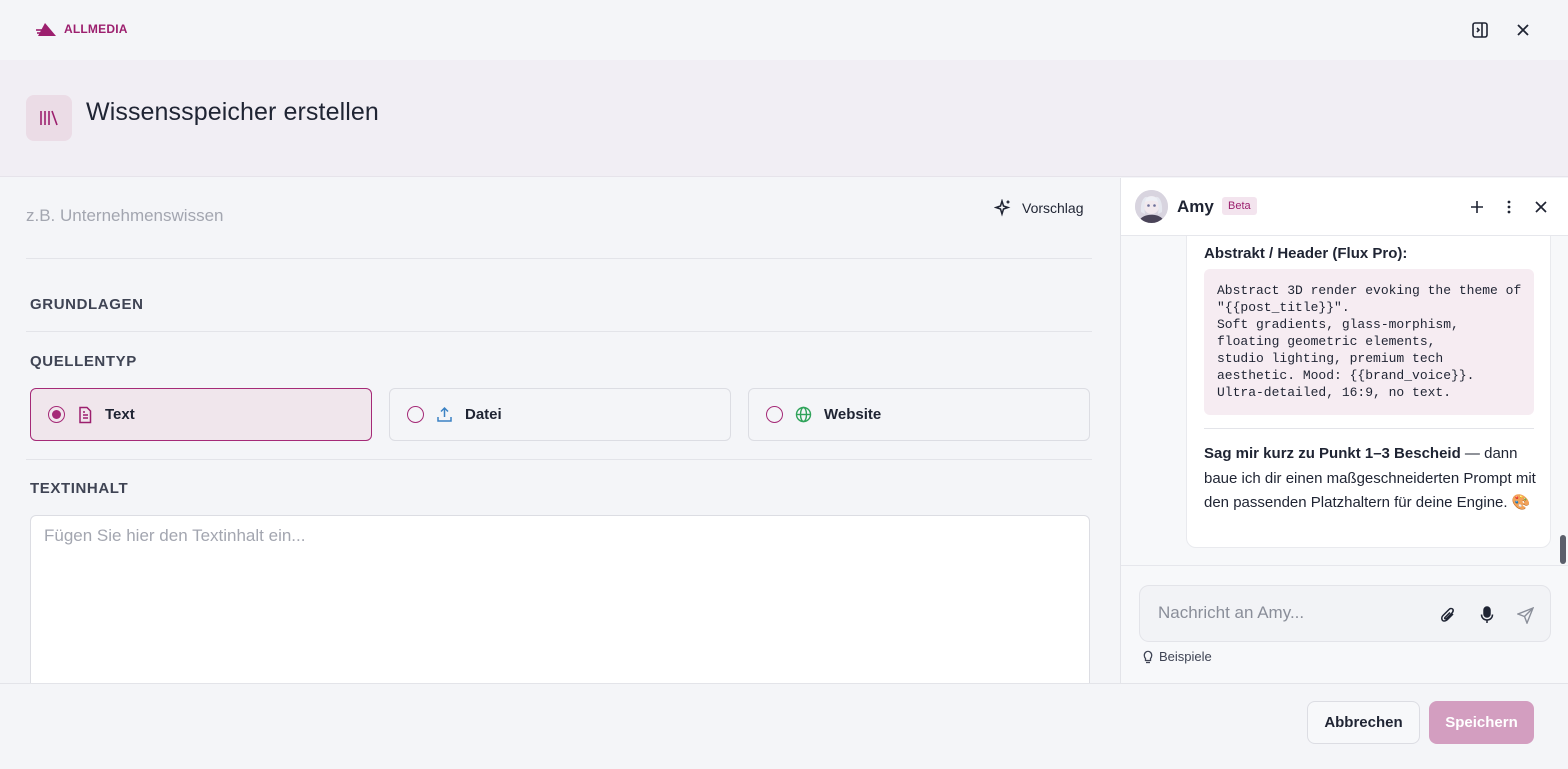  I want to click on panel-right-icon, so click(1480, 30).